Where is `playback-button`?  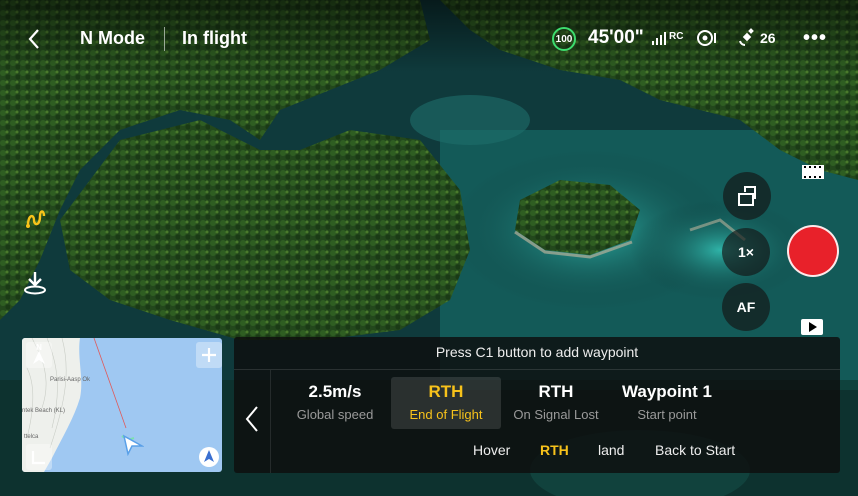
playback-button is located at coordinates (812, 327).